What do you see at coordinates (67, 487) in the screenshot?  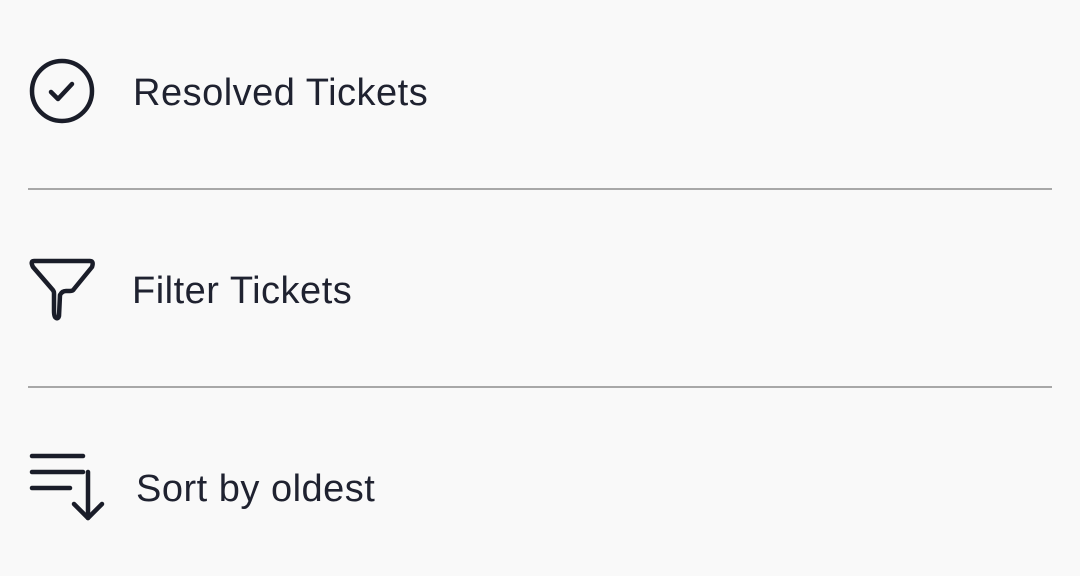 I see `sort-descending-icon` at bounding box center [67, 487].